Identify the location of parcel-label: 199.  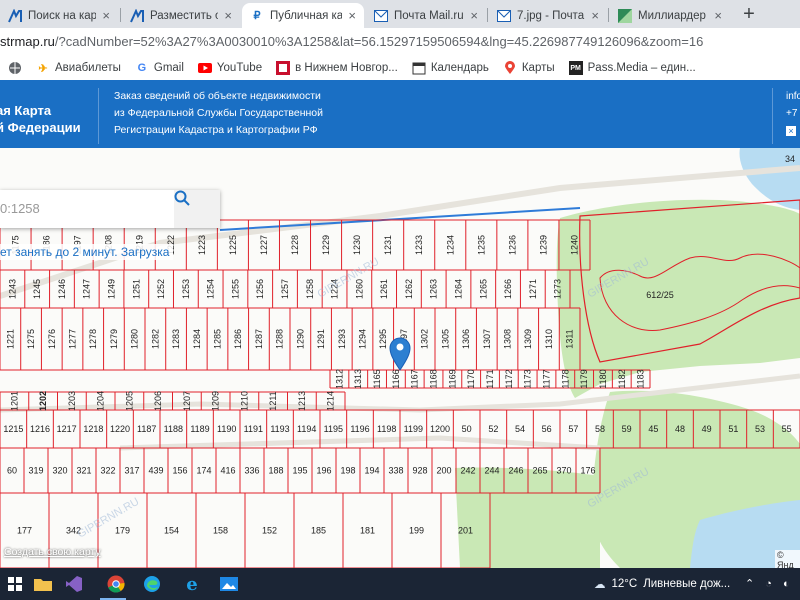
(416, 531).